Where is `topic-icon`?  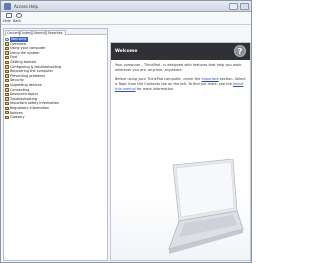 topic-icon is located at coordinates (7, 39).